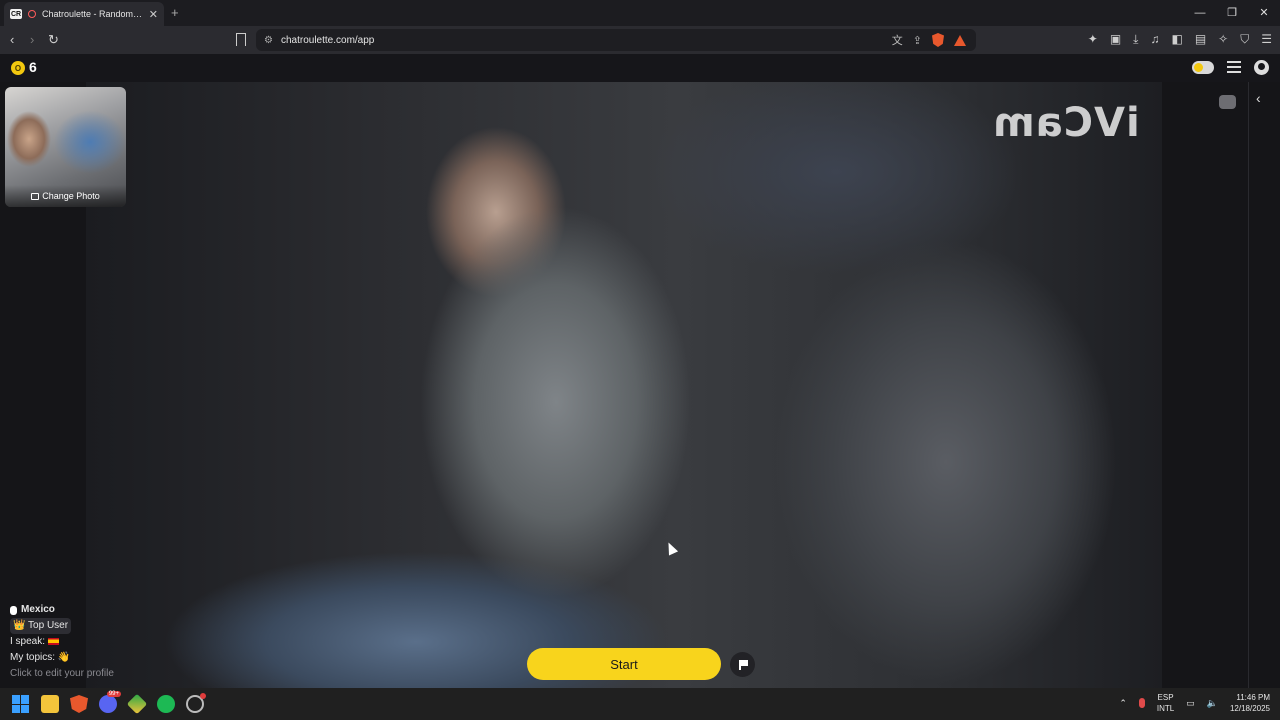 The height and width of the screenshot is (720, 1280). What do you see at coordinates (62, 610) in the screenshot?
I see `country-row: Mexico` at bounding box center [62, 610].